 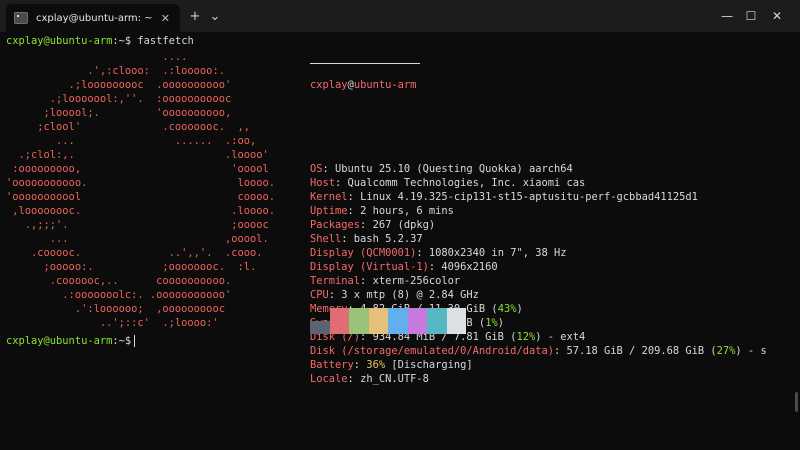 I want to click on info-row: Uptime: 2 hours, 6 mins, so click(x=538, y=211).